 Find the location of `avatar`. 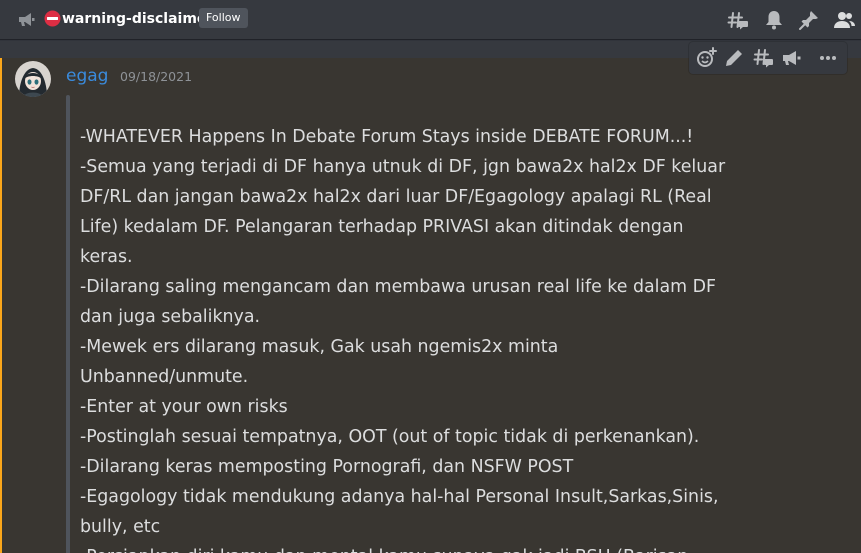

avatar is located at coordinates (33, 79).